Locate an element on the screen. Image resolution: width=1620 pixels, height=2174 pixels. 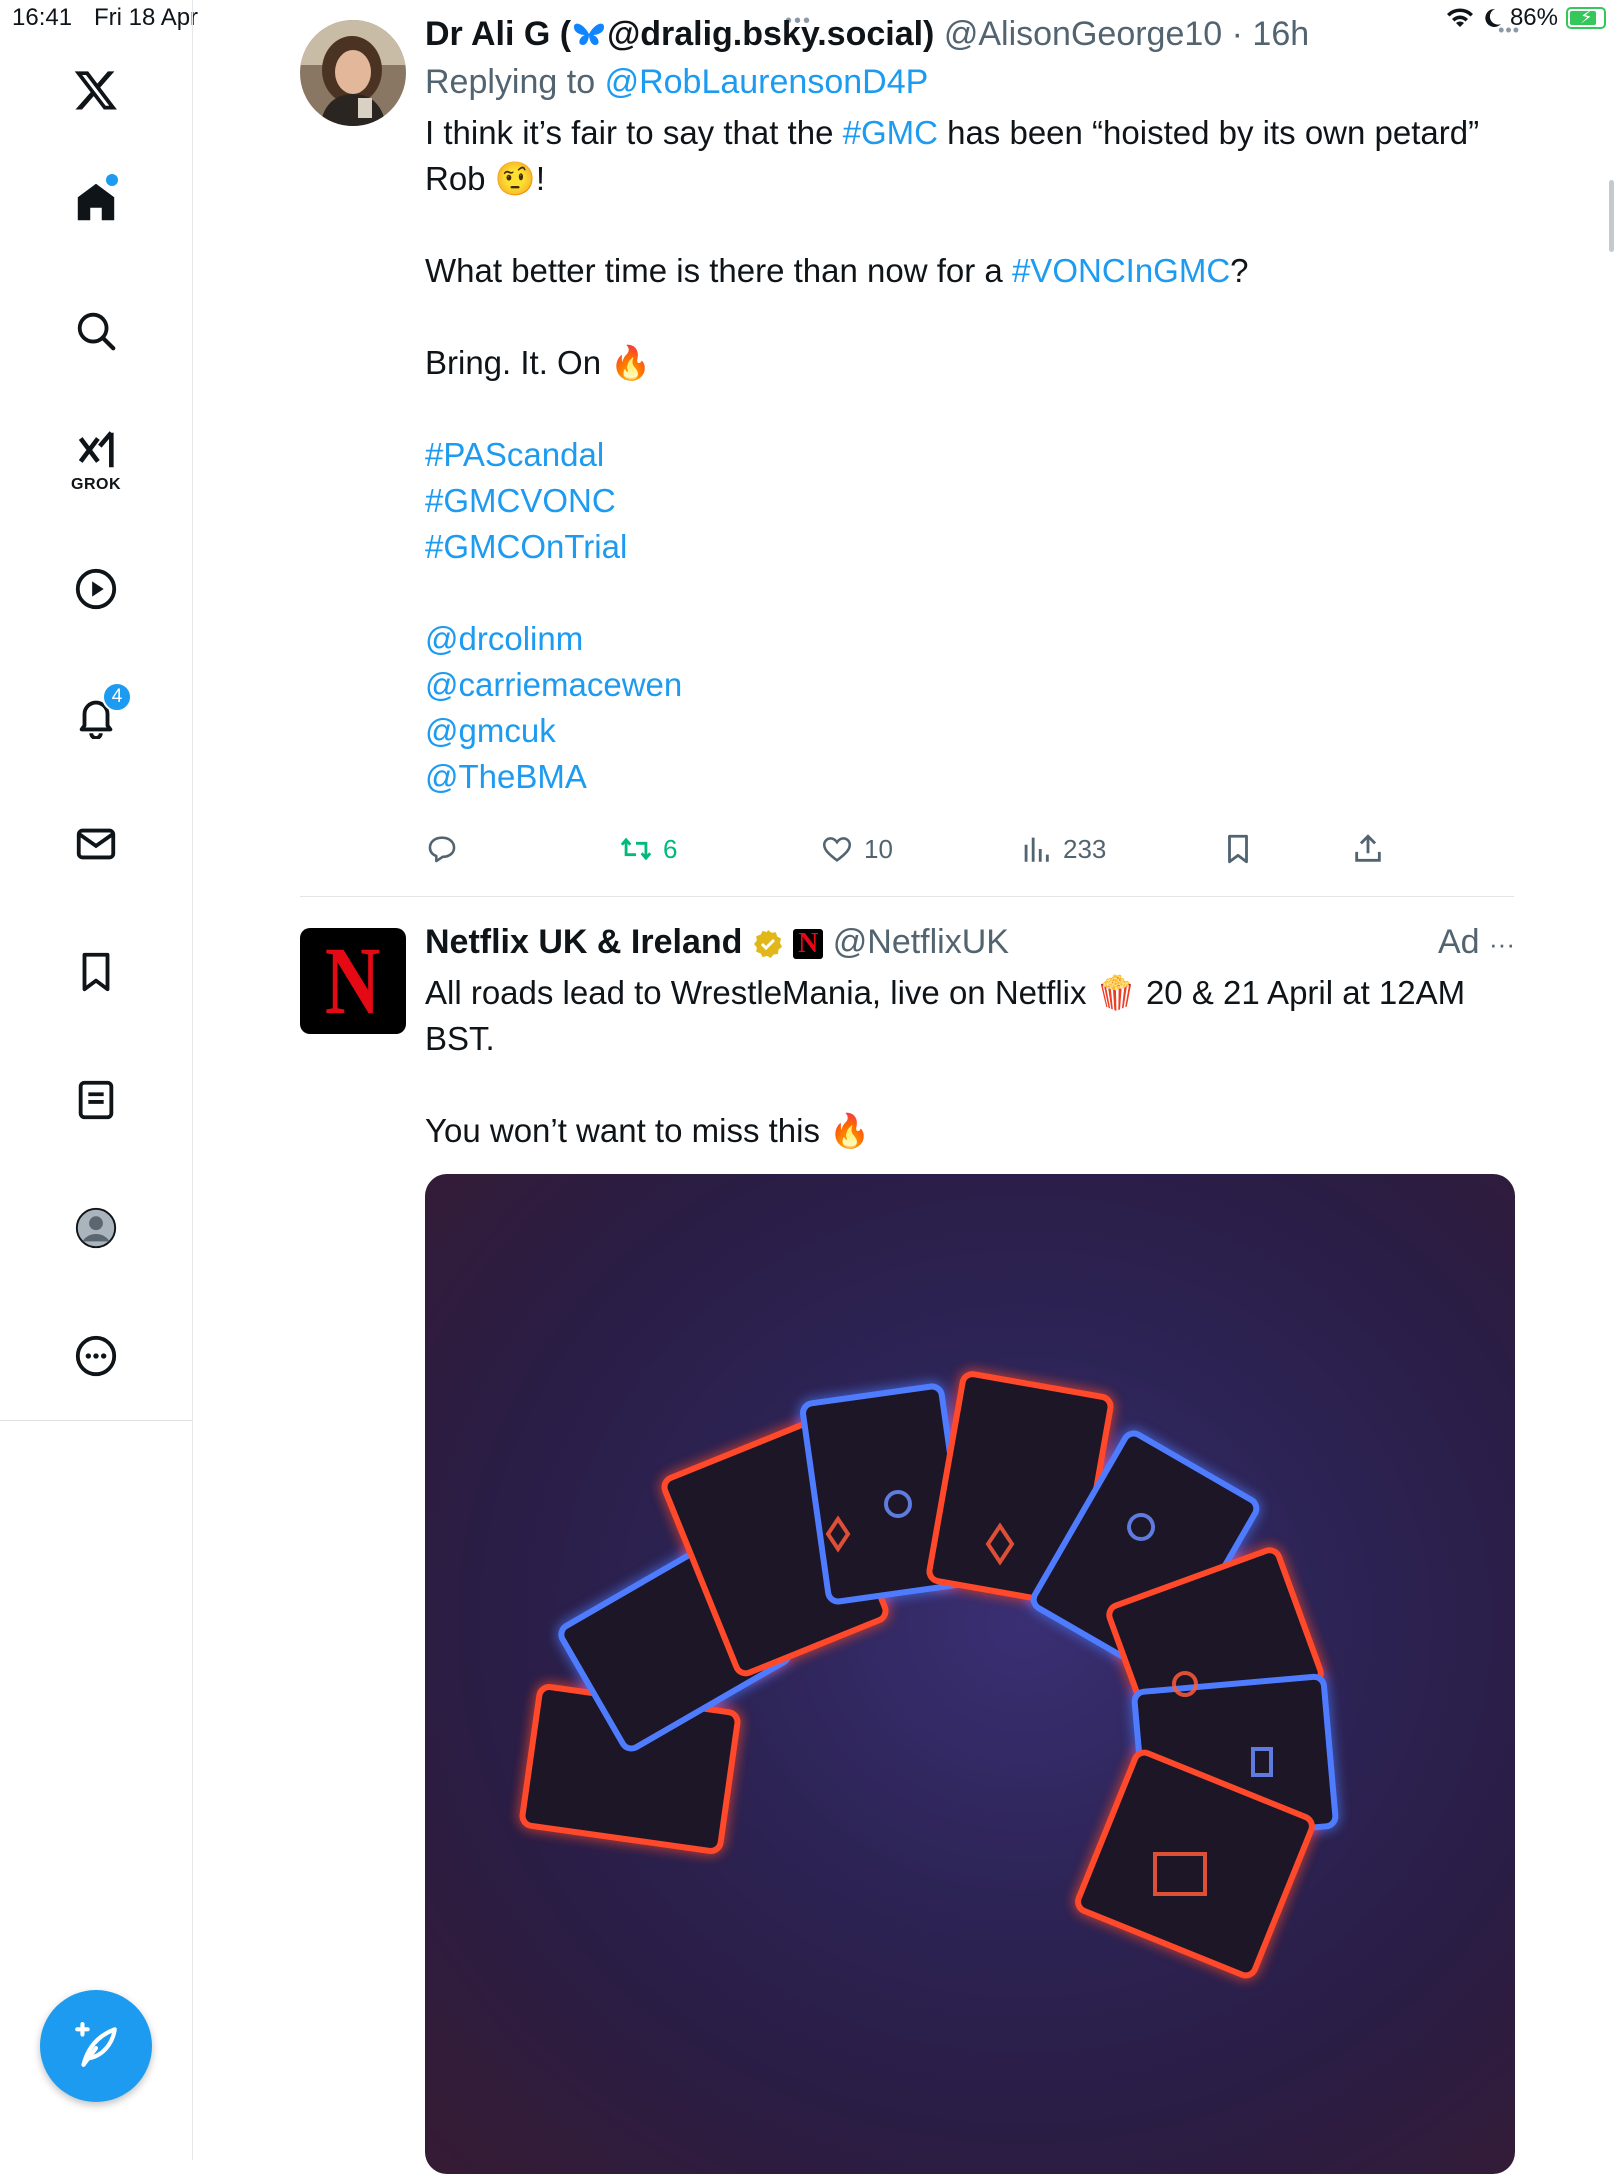
ad-label: Ad ··· is located at coordinates (1476, 943).